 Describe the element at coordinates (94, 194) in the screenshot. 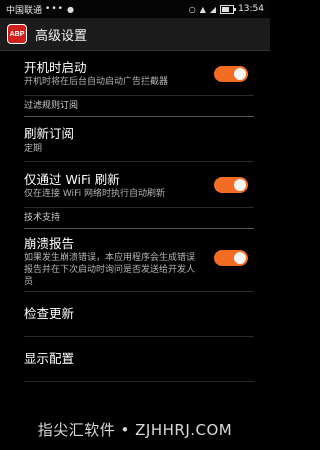

I see `pref-summary: 仅在连接 WiFi 网络时执行自动刷新` at that location.